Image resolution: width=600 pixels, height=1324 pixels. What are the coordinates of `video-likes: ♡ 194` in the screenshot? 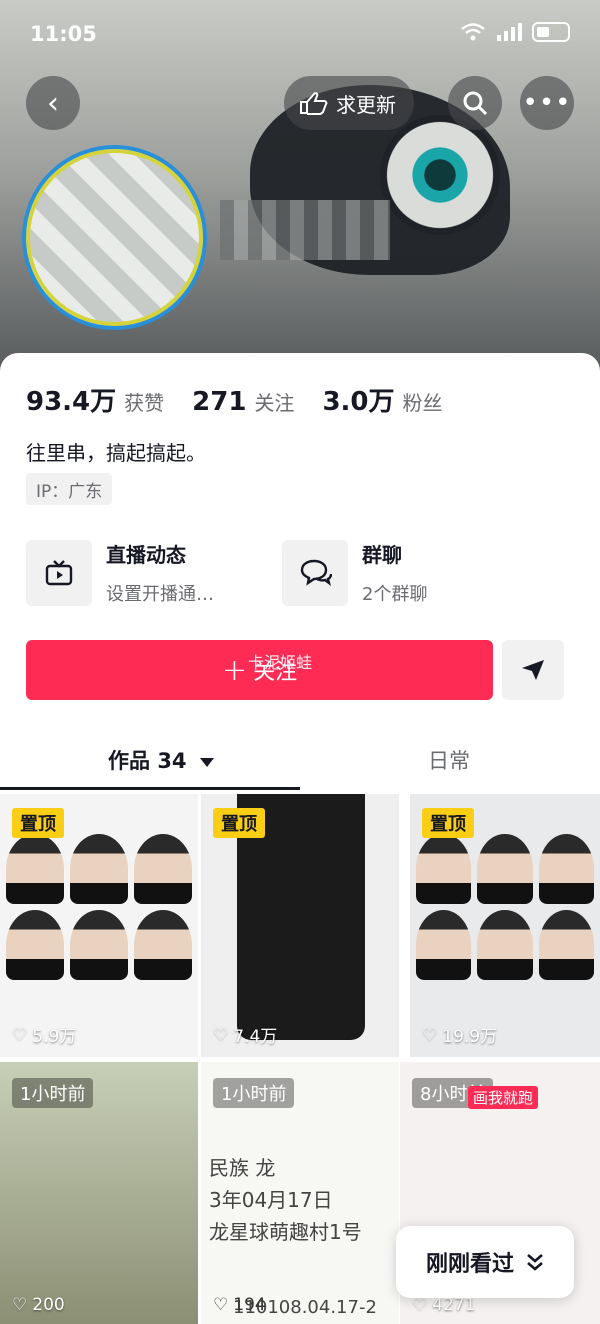 It's located at (239, 1305).